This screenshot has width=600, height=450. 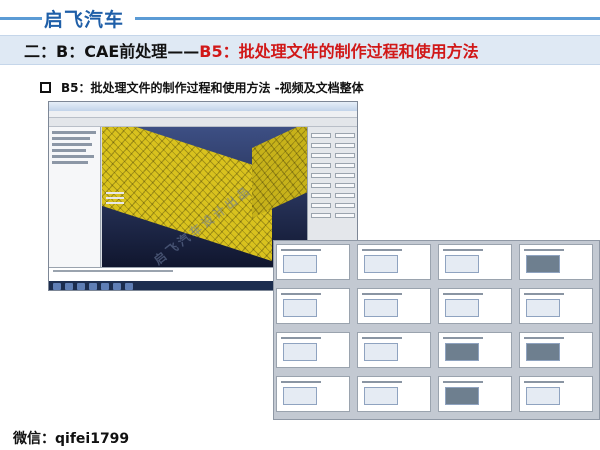 I want to click on mesh-surface, so click(x=279, y=172).